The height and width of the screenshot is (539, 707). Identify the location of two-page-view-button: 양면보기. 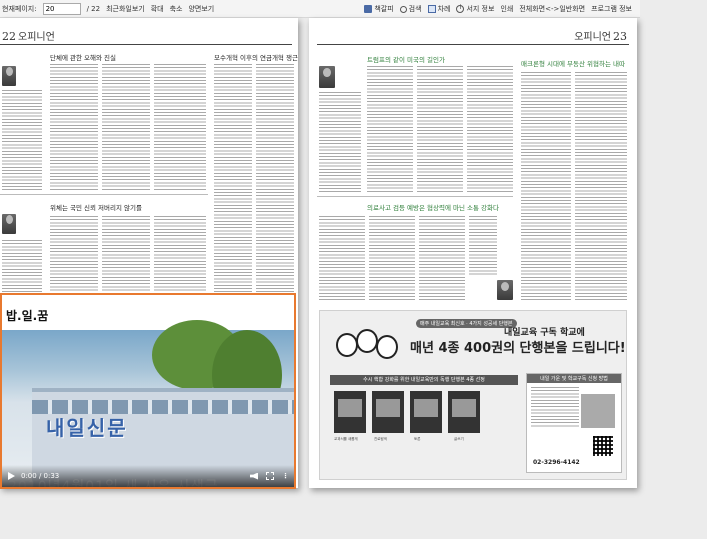
(201, 9).